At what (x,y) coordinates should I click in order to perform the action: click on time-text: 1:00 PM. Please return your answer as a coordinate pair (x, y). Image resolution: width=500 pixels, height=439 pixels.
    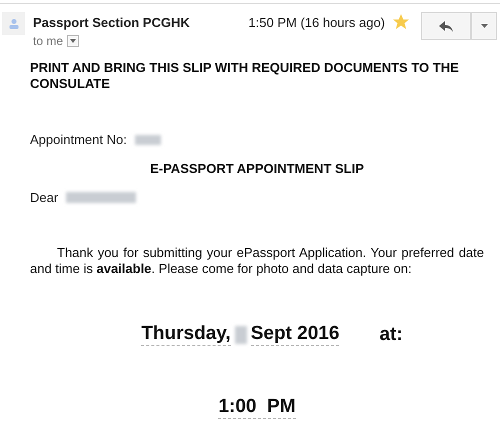
    Looking at the image, I should click on (257, 407).